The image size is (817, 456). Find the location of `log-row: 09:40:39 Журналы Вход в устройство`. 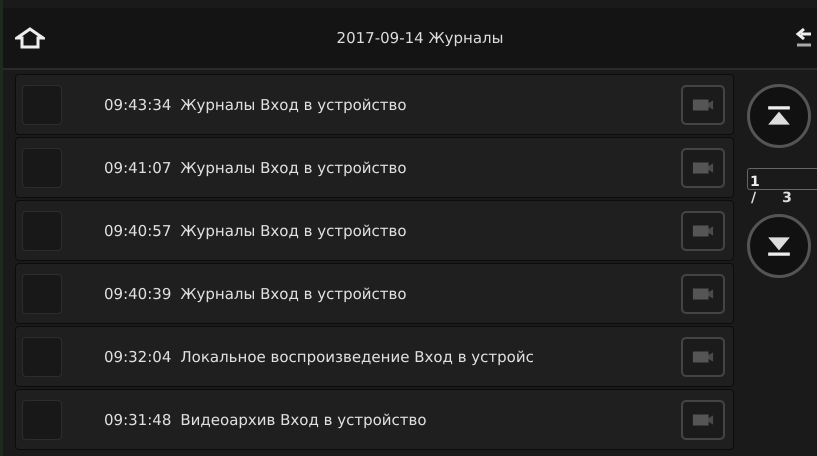

log-row: 09:40:39 Журналы Вход в устройство is located at coordinates (374, 293).